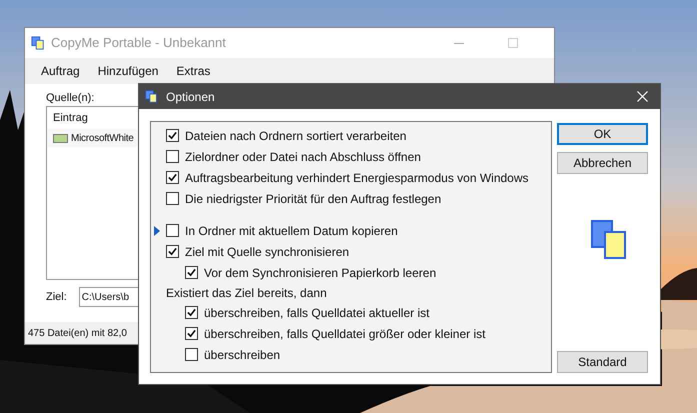  I want to click on option-label: In Ordner mit aktuellem Datum kopieren, so click(291, 231).